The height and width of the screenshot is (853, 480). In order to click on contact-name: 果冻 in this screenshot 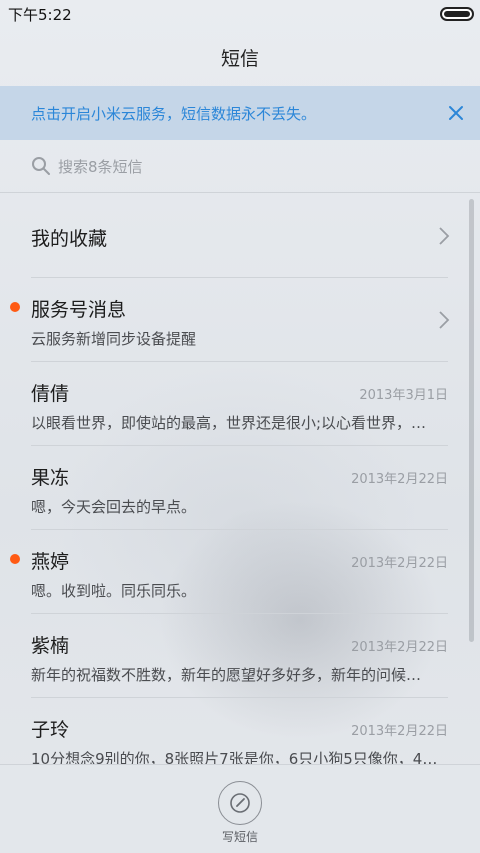, I will do `click(50, 478)`.